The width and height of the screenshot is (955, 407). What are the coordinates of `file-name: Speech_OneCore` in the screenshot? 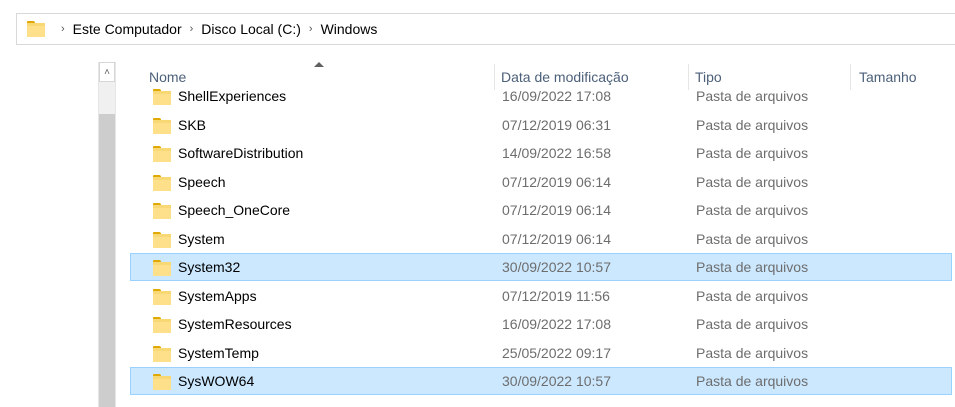 It's located at (234, 210).